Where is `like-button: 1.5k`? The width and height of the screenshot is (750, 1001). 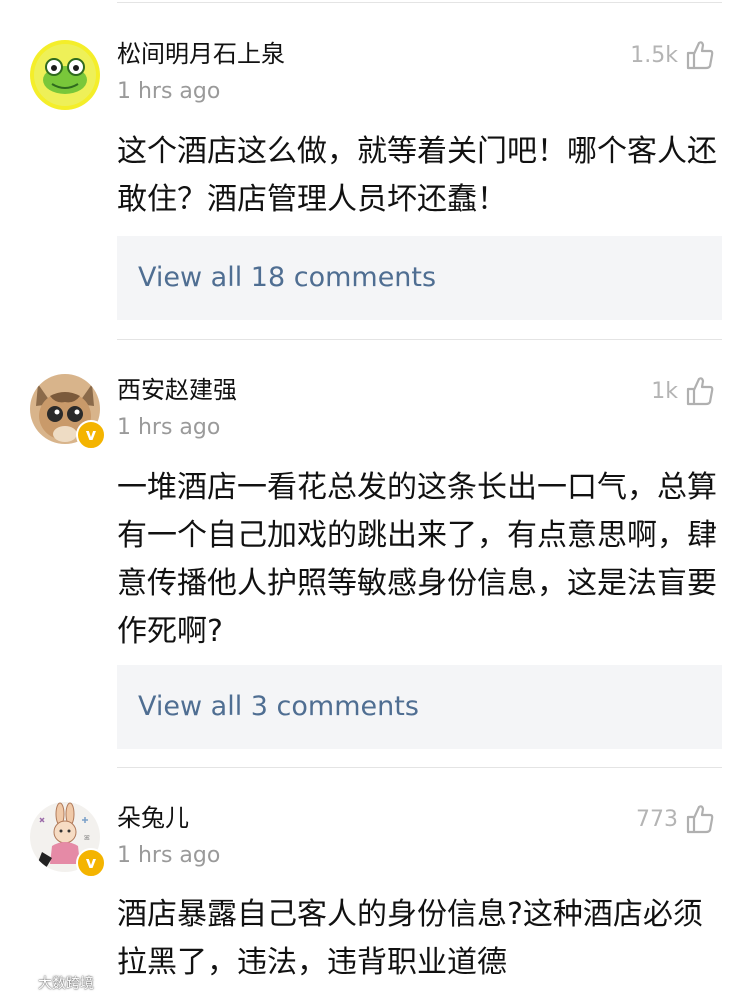 like-button: 1.5k is located at coordinates (672, 55).